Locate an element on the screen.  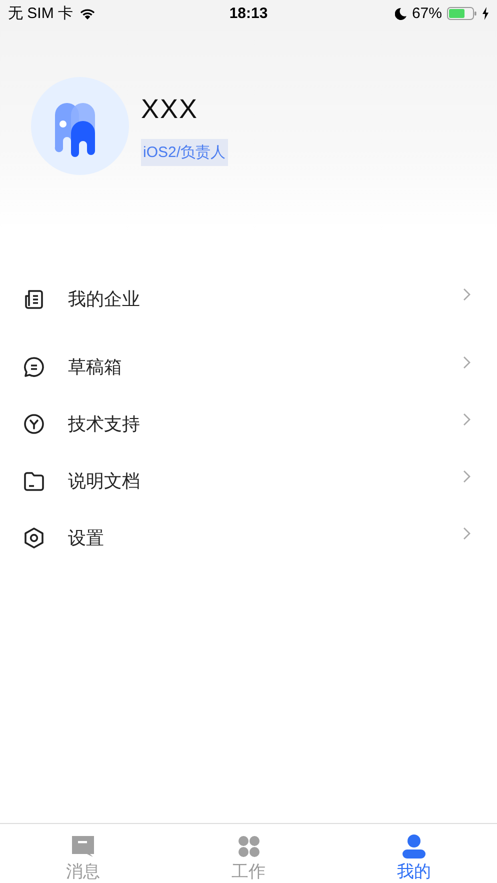
battery-icon is located at coordinates (462, 13).